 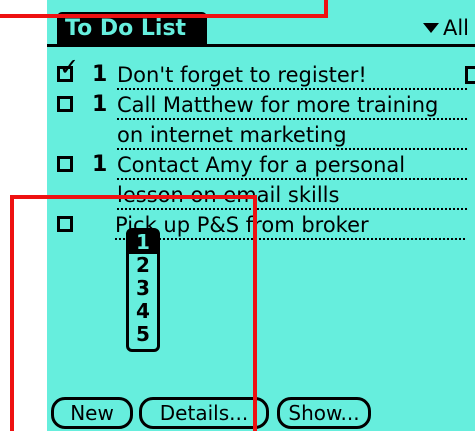 What do you see at coordinates (132, 28) in the screenshot?
I see `app-title: To Do List` at bounding box center [132, 28].